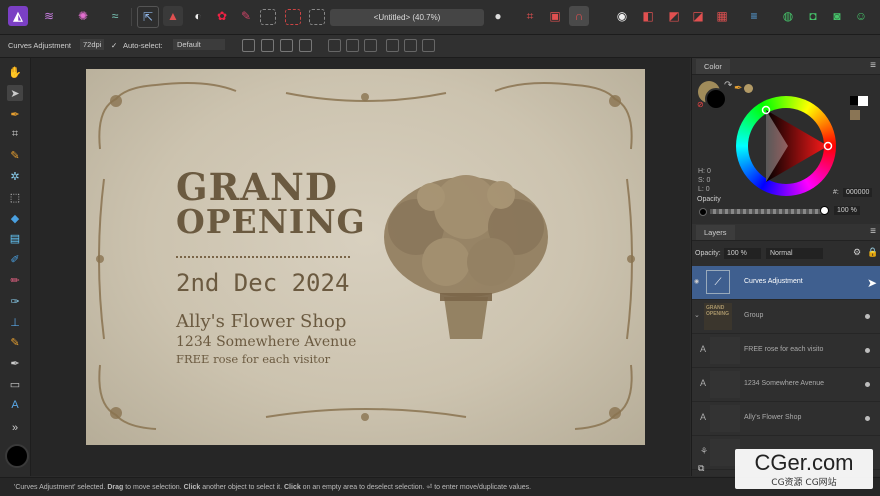 Image resolution: width=880 pixels, height=496 pixels. What do you see at coordinates (863, 101) in the screenshot?
I see `white-swatch` at bounding box center [863, 101].